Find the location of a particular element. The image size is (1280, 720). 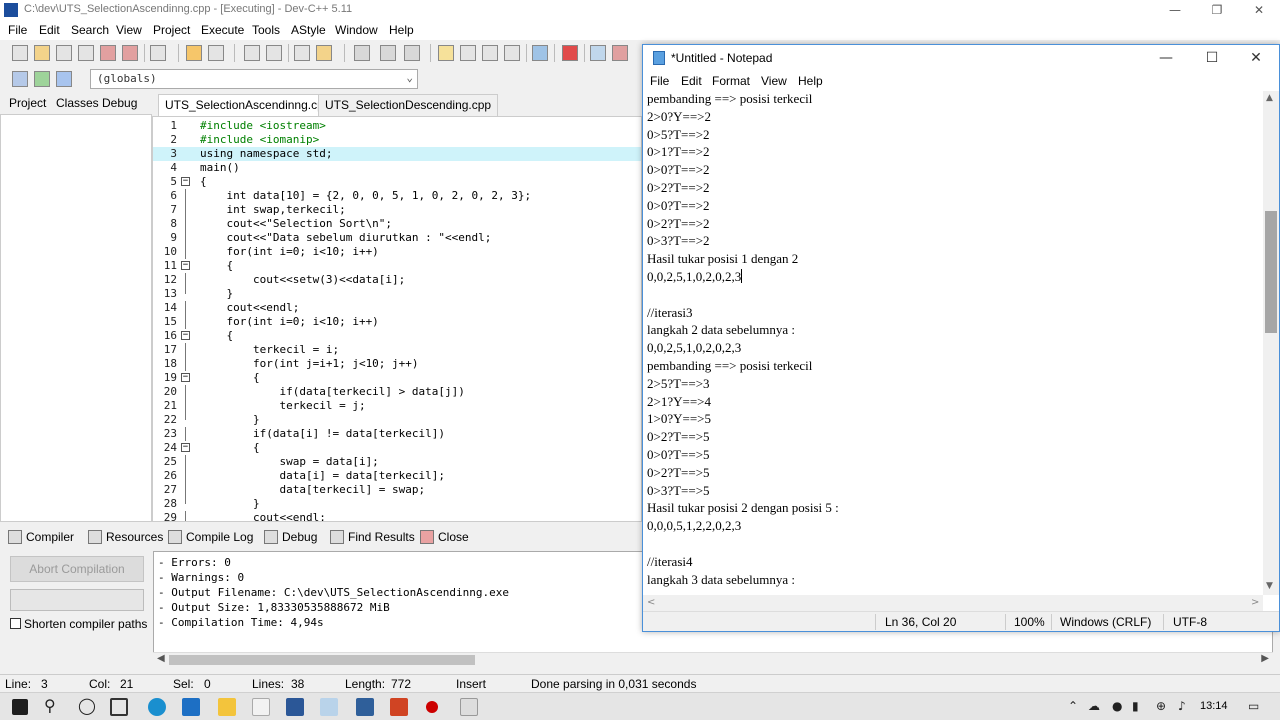

find-icon is located at coordinates (252, 53).